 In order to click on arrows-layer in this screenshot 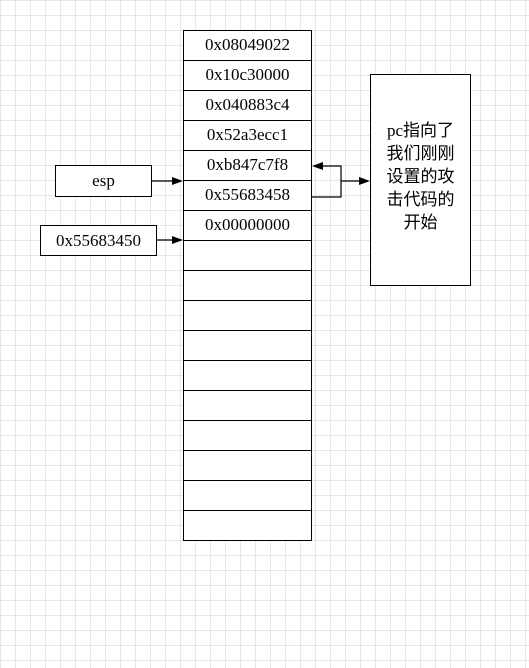, I will do `click(261, 203)`.